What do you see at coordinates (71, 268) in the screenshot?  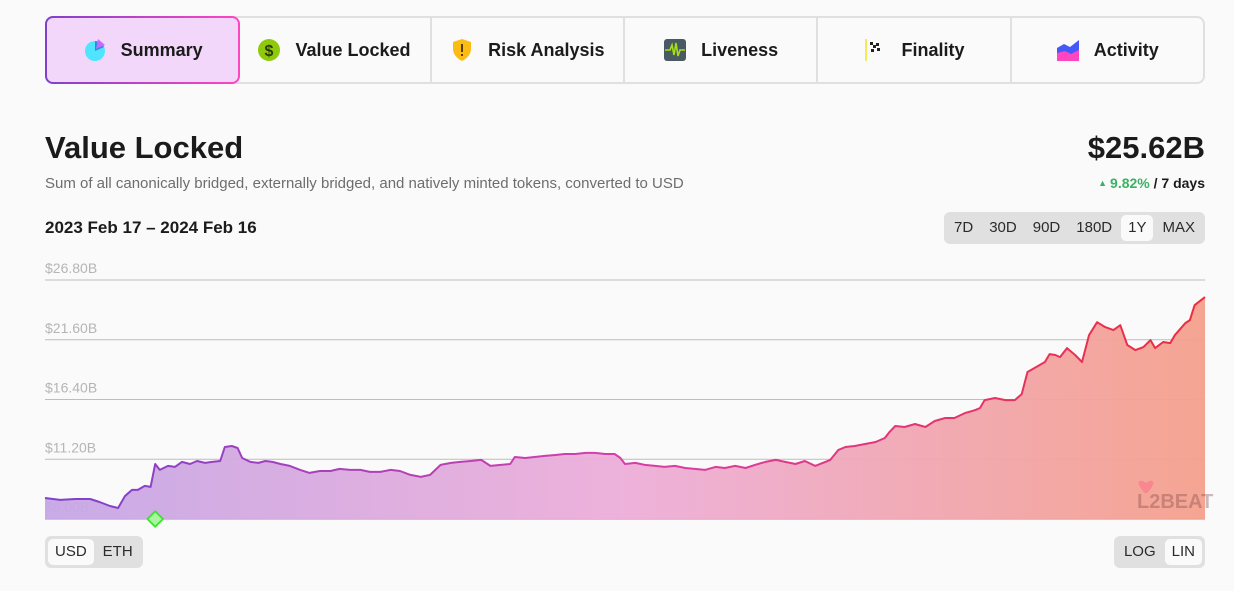 I see `y-tick-label: $26.80B` at bounding box center [71, 268].